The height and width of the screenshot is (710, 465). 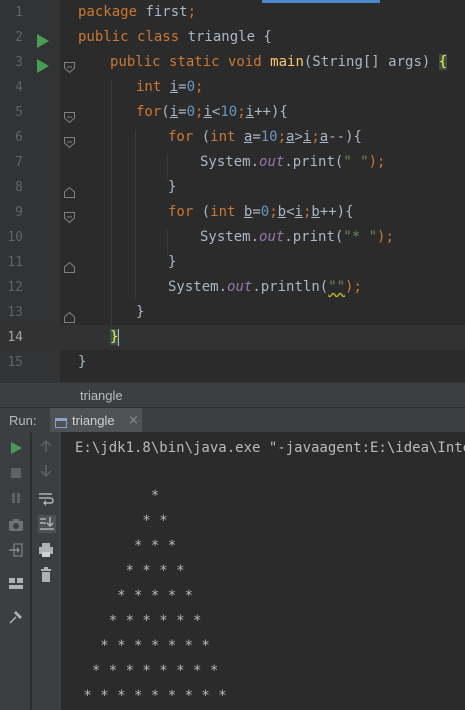 I want to click on console-output-line: *, so click(x=117, y=496).